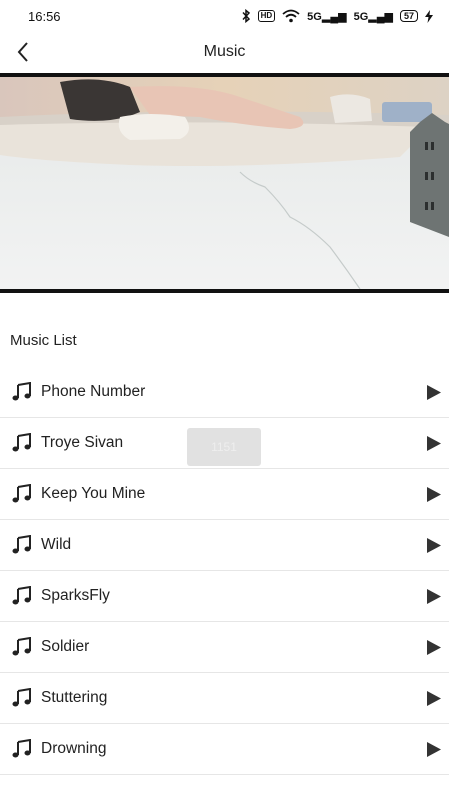 The height and width of the screenshot is (800, 449). What do you see at coordinates (93, 391) in the screenshot?
I see `music-title: Phone Number` at bounding box center [93, 391].